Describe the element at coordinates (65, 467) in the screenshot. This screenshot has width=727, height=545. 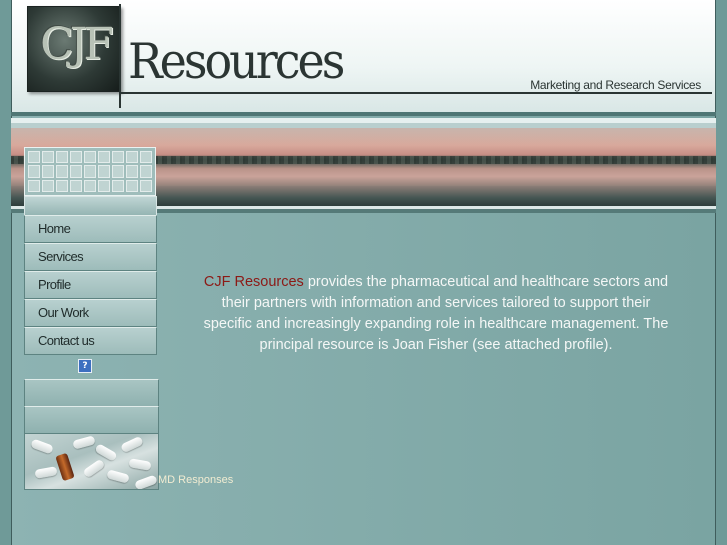
I see `capsule` at that location.